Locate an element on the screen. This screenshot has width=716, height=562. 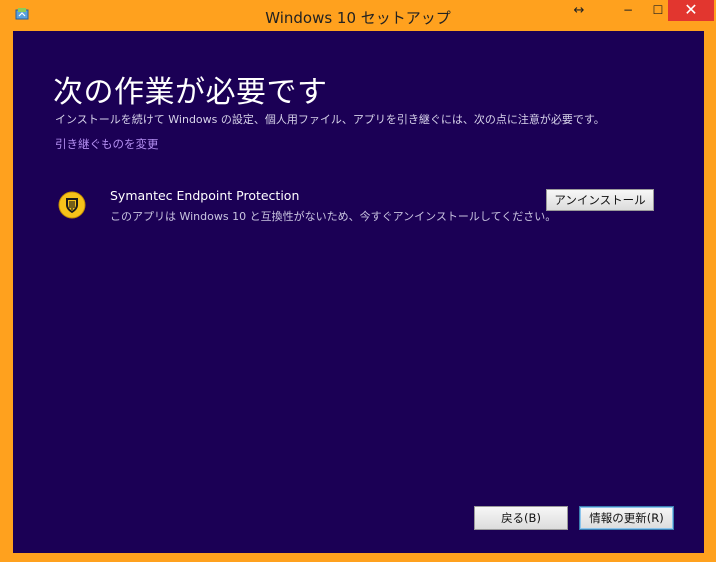
title-bar: Windows 10 セットアップ ↔ − ☐ ✕ is located at coordinates (358, 15).